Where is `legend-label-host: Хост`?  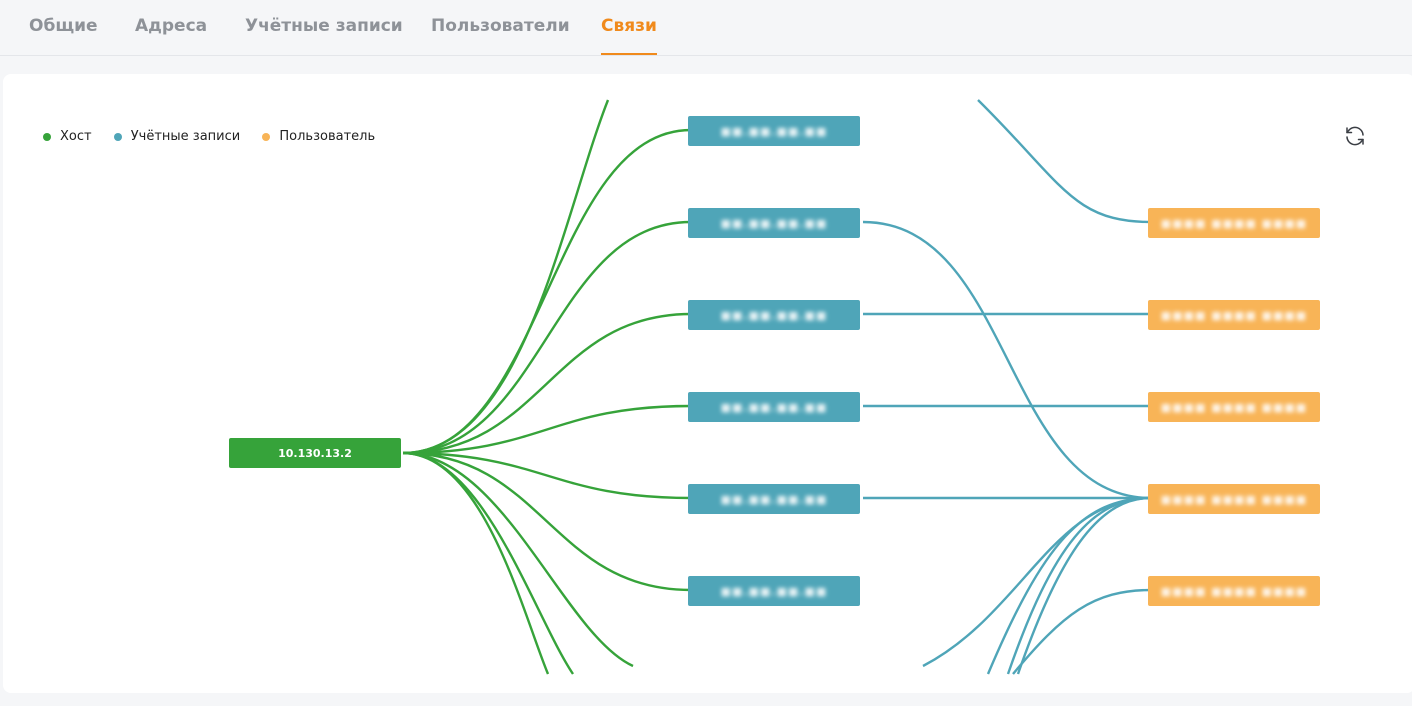
legend-label-host: Хост is located at coordinates (76, 136).